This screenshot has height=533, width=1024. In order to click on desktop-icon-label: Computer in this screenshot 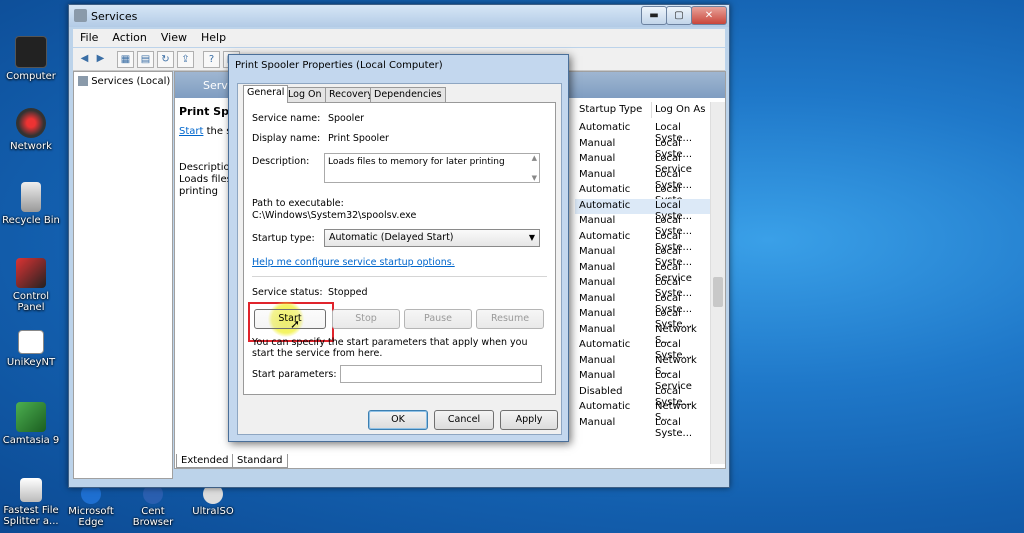, I will do `click(31, 76)`.